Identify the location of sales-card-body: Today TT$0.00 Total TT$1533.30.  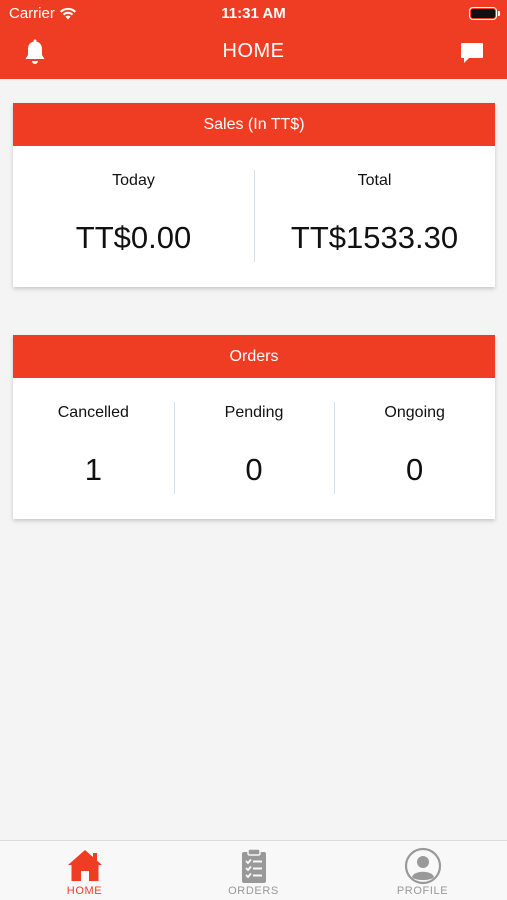
(254, 216).